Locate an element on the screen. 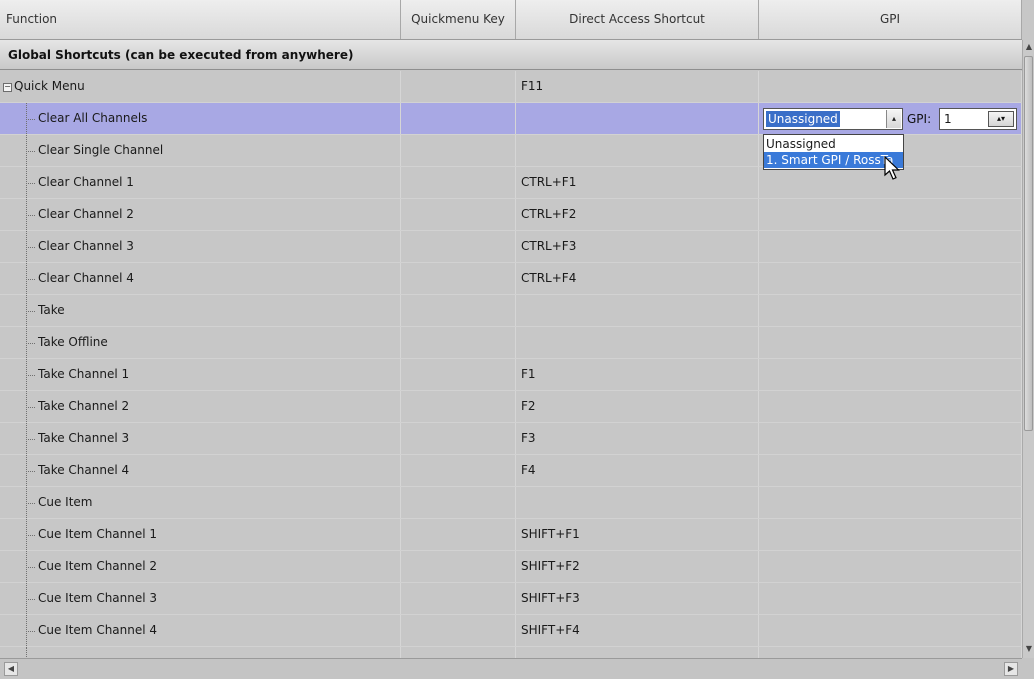  tree-row: Take Channel 1 F1 is located at coordinates (511, 375).